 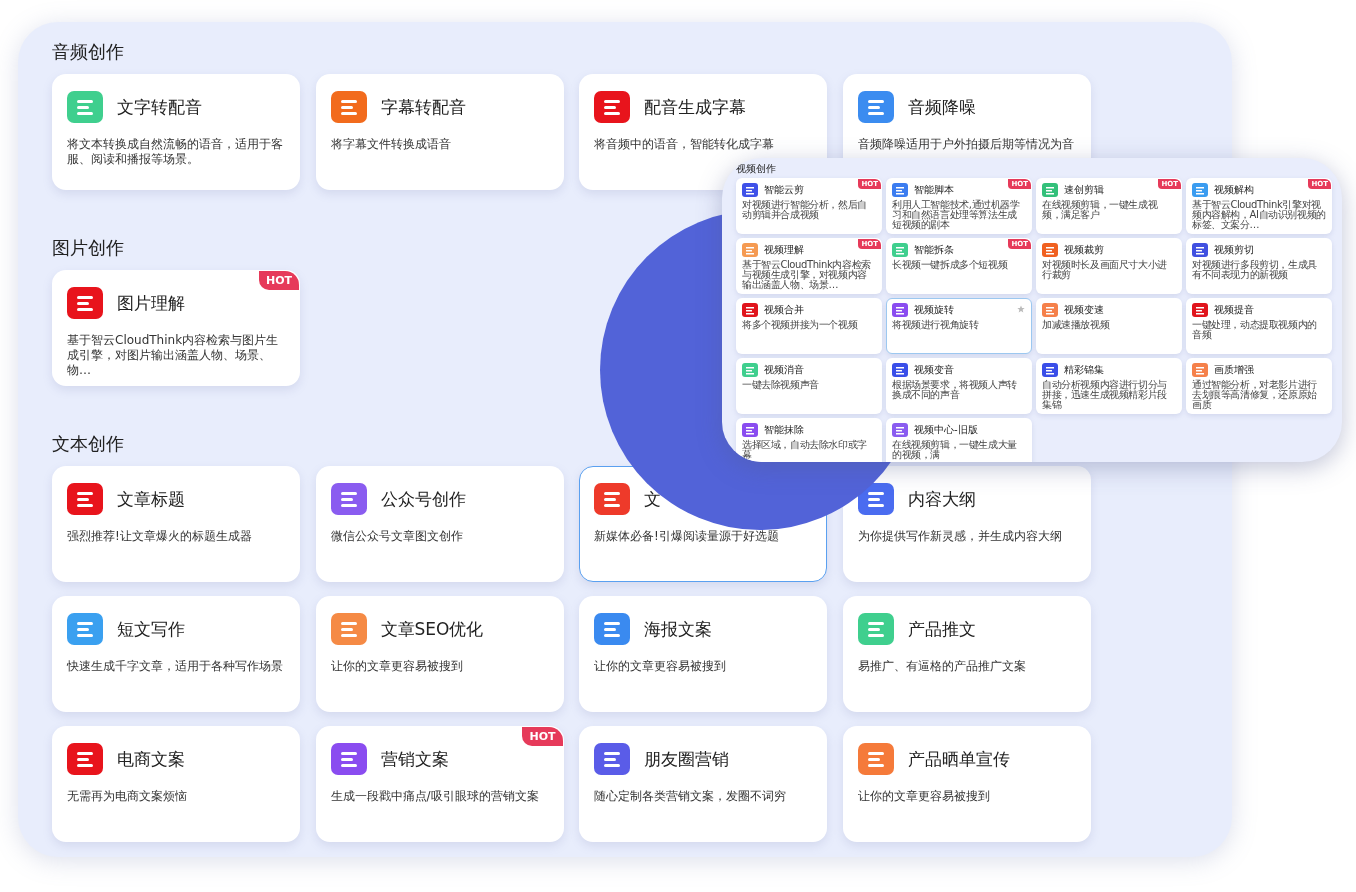 I want to click on card-description: 将多个视频拼接为一个视频, so click(x=800, y=325).